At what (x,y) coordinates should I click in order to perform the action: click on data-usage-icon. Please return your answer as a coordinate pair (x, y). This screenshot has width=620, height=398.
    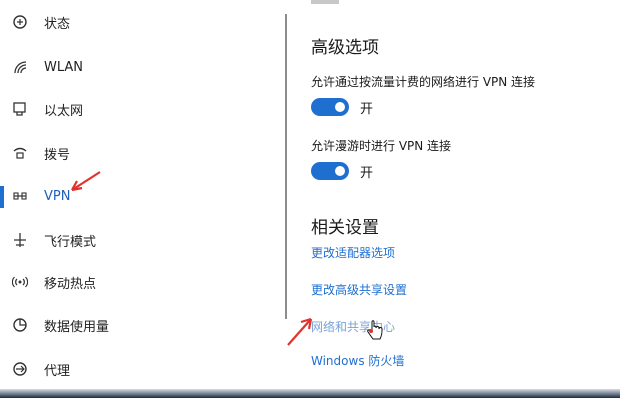
    Looking at the image, I should click on (20, 325).